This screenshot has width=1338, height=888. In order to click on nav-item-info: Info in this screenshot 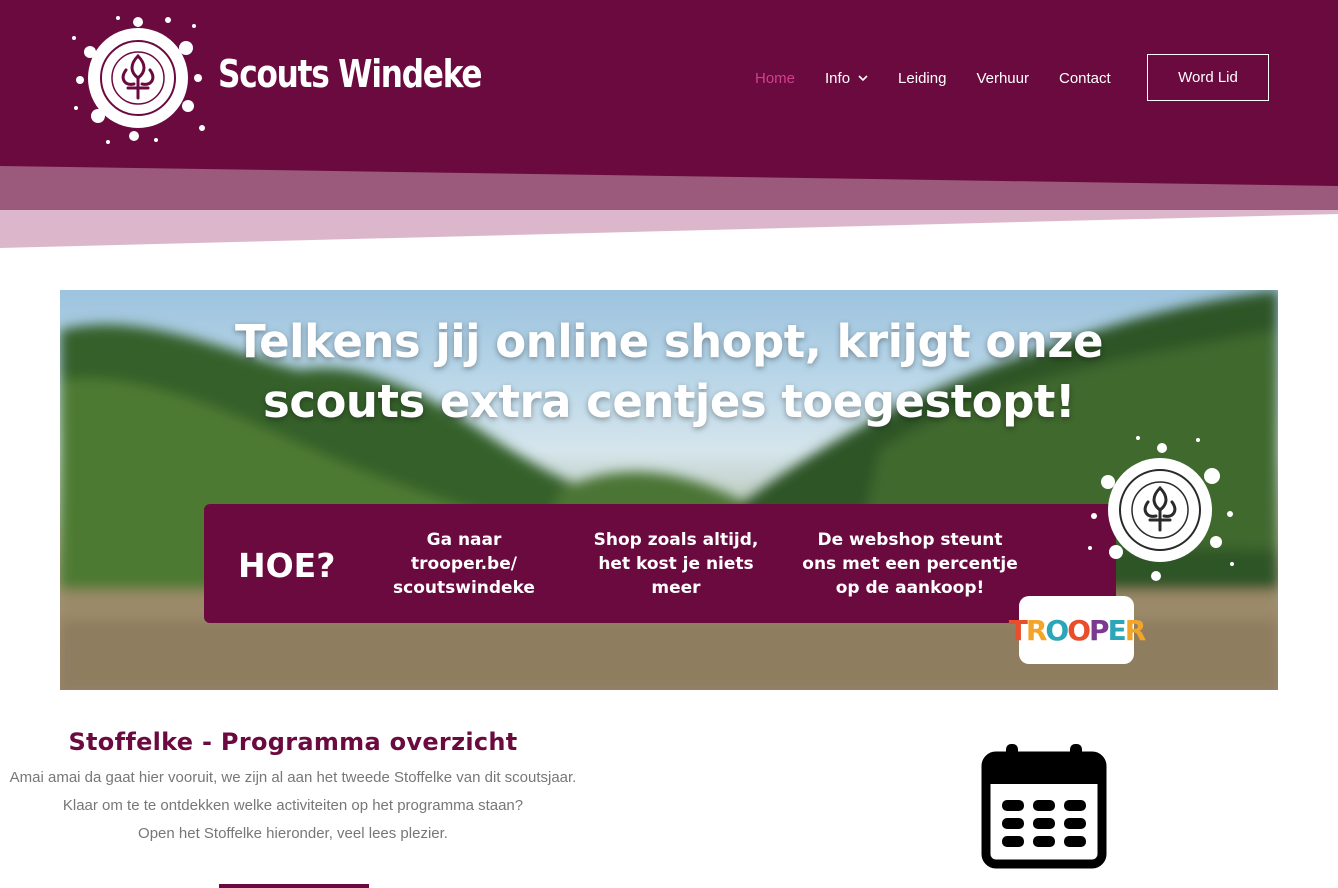, I will do `click(846, 78)`.